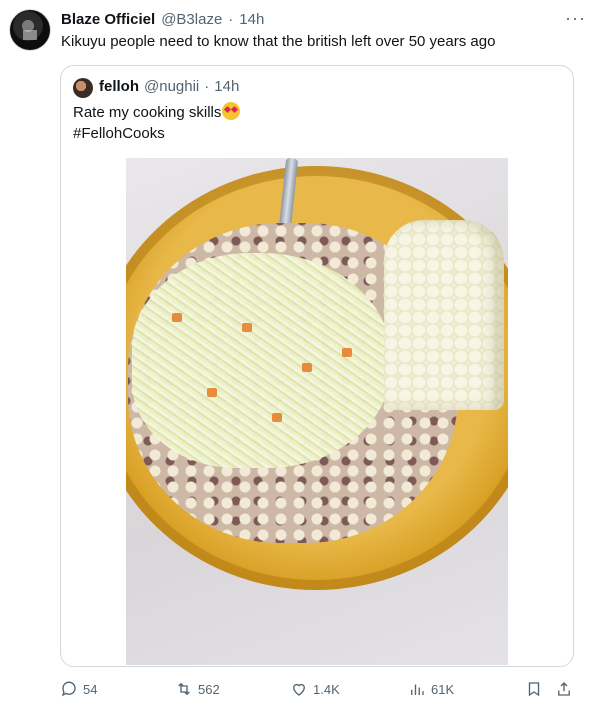  What do you see at coordinates (227, 86) in the screenshot?
I see `quoted-tweet-time: 14h` at bounding box center [227, 86].